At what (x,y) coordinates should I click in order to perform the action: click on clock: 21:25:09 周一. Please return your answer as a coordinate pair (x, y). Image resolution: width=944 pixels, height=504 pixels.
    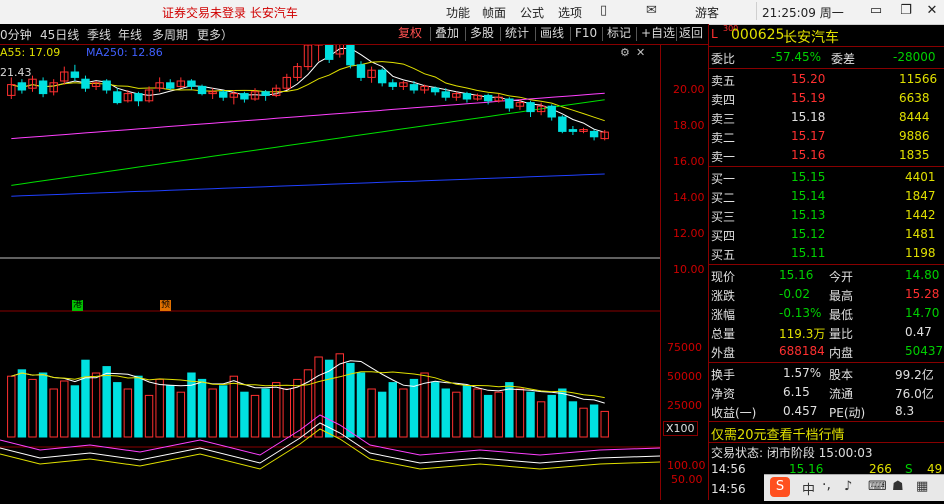
    Looking at the image, I should click on (803, 13).